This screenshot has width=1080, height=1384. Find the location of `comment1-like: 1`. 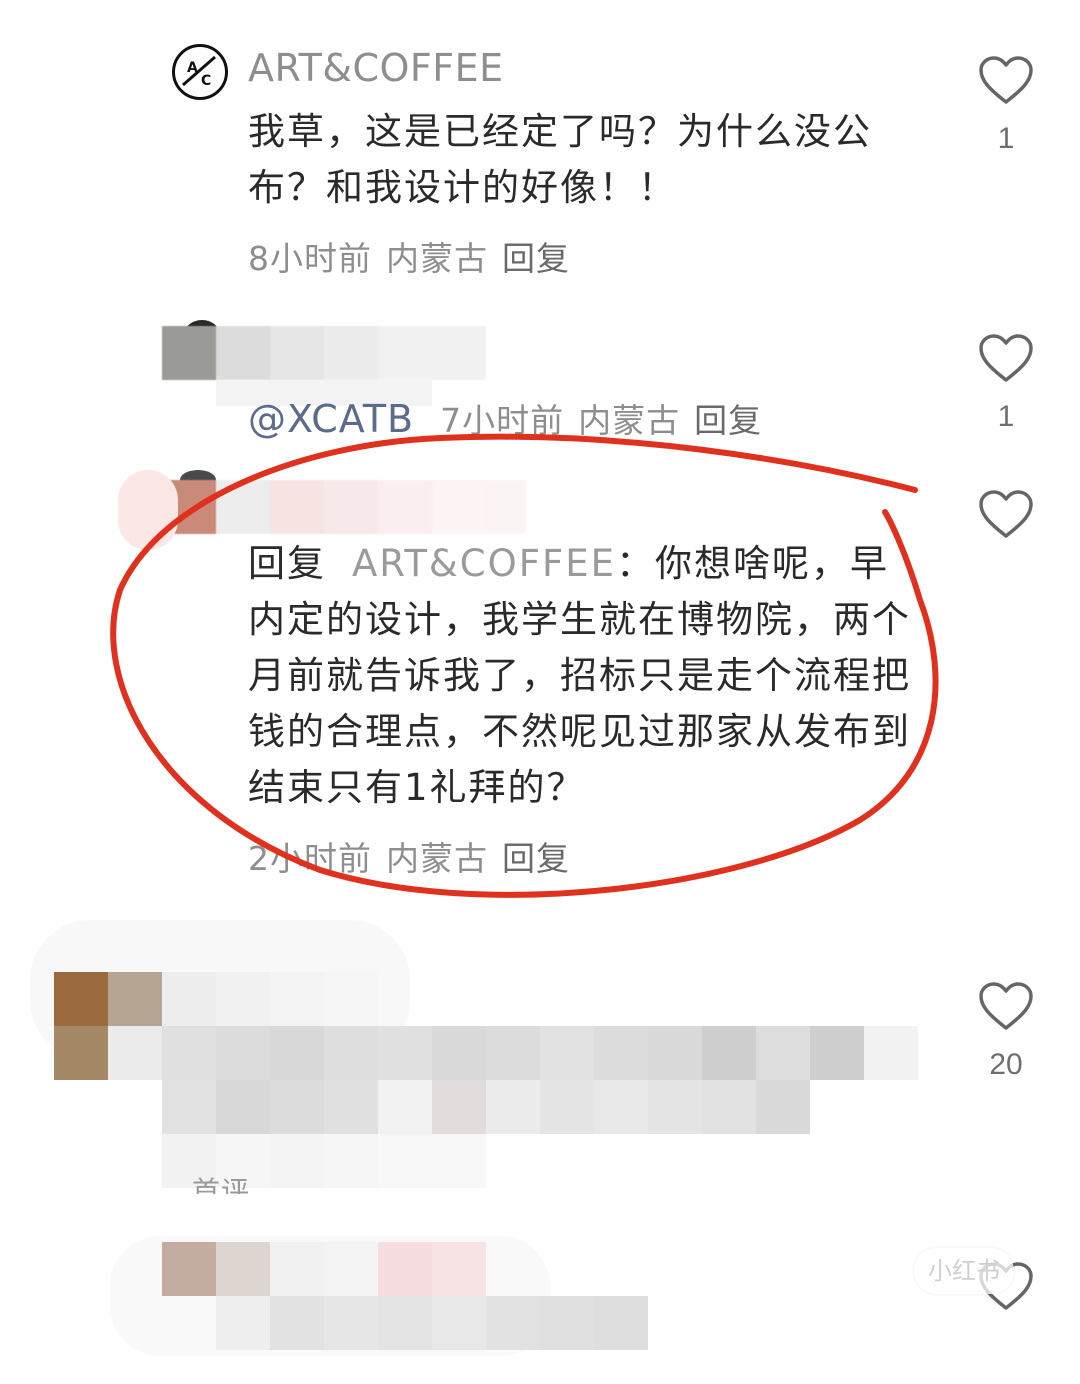

comment1-like: 1 is located at coordinates (1006, 106).